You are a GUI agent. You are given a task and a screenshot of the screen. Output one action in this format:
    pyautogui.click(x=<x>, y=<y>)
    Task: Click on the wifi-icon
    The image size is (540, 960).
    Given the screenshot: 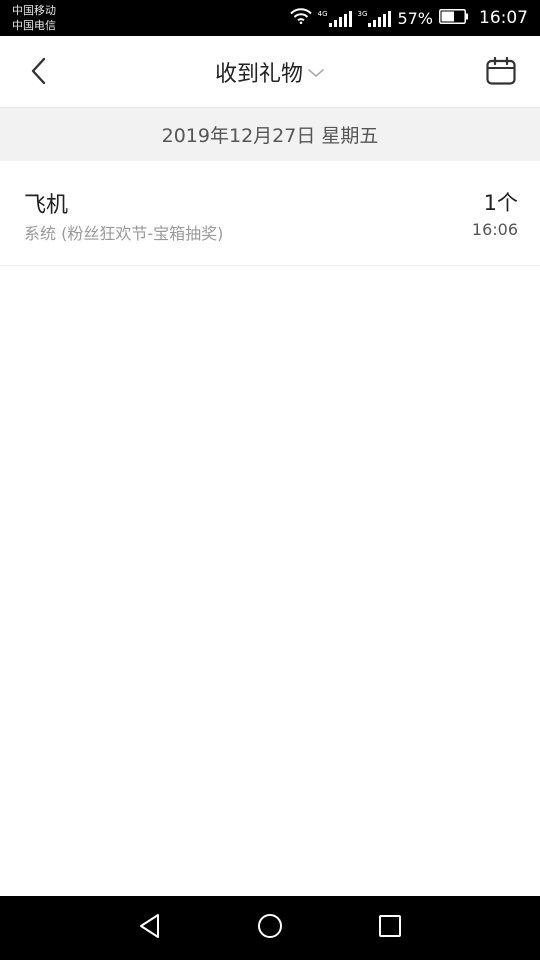 What is the action you would take?
    pyautogui.click(x=300, y=18)
    